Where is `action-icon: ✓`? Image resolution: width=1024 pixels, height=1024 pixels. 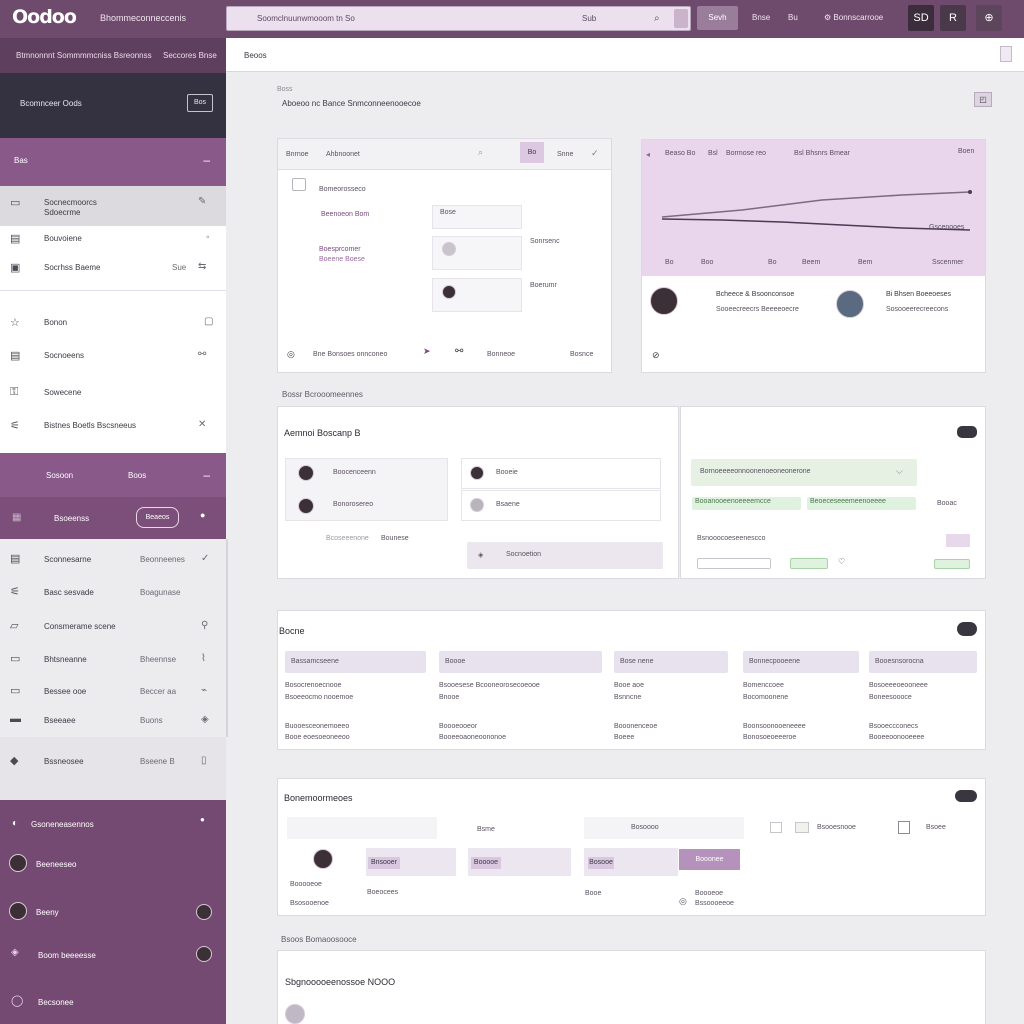 action-icon: ✓ is located at coordinates (205, 558).